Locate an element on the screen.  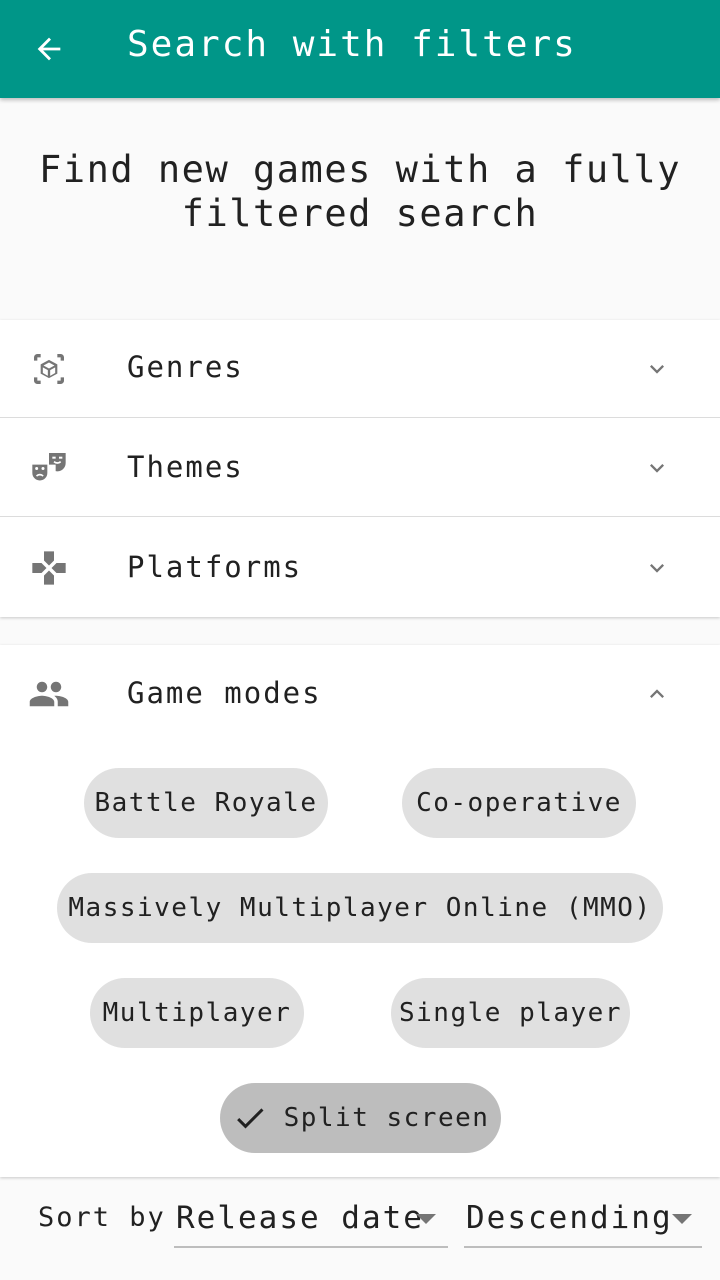
chip-label: Co-operative is located at coordinates (519, 803).